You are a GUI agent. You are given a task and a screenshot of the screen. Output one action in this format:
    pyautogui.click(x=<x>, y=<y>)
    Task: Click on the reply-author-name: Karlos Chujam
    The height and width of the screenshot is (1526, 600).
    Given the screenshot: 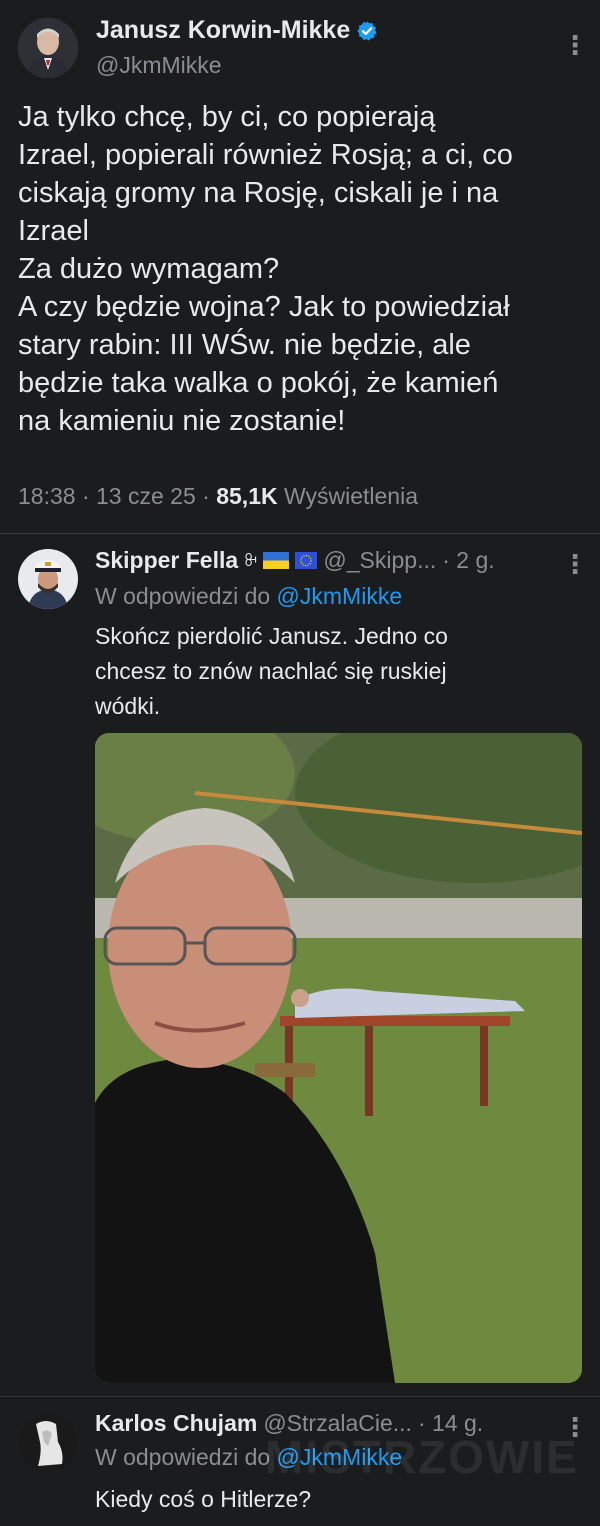 What is the action you would take?
    pyautogui.click(x=176, y=1423)
    